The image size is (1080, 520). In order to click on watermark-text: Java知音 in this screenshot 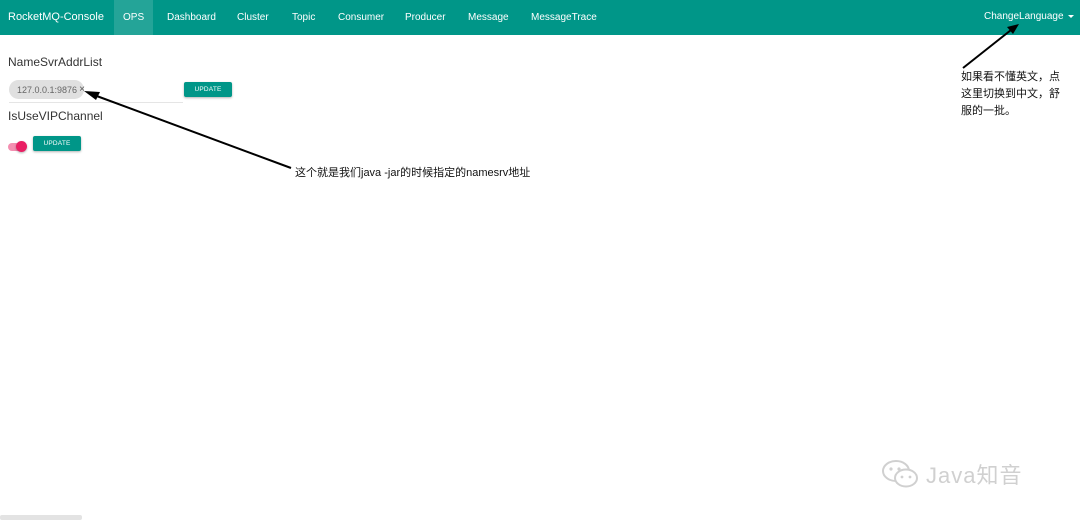, I will do `click(974, 475)`.